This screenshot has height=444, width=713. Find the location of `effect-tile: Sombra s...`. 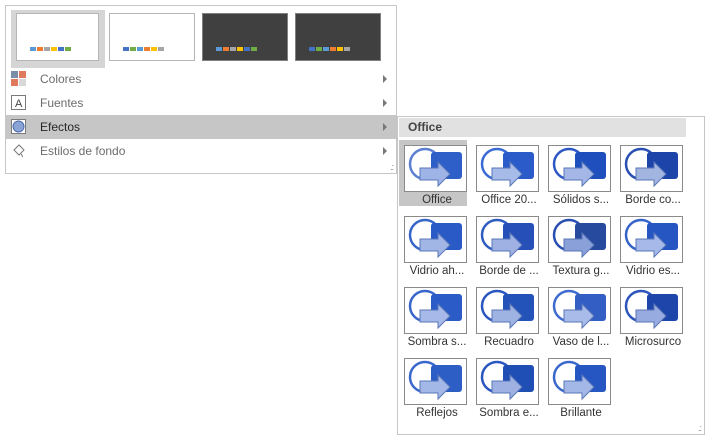

effect-tile: Sombra s... is located at coordinates (433, 315).